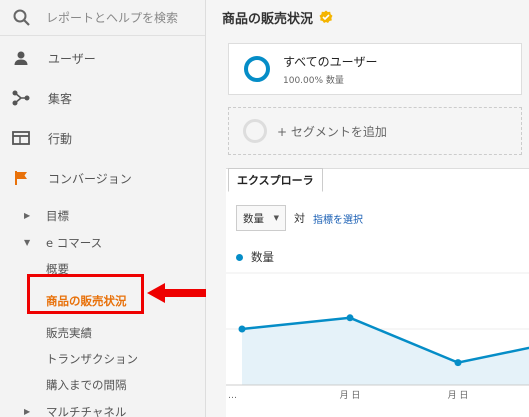 This screenshot has height=417, width=529. Describe the element at coordinates (255, 131) in the screenshot. I see `empty-ring-icon` at that location.